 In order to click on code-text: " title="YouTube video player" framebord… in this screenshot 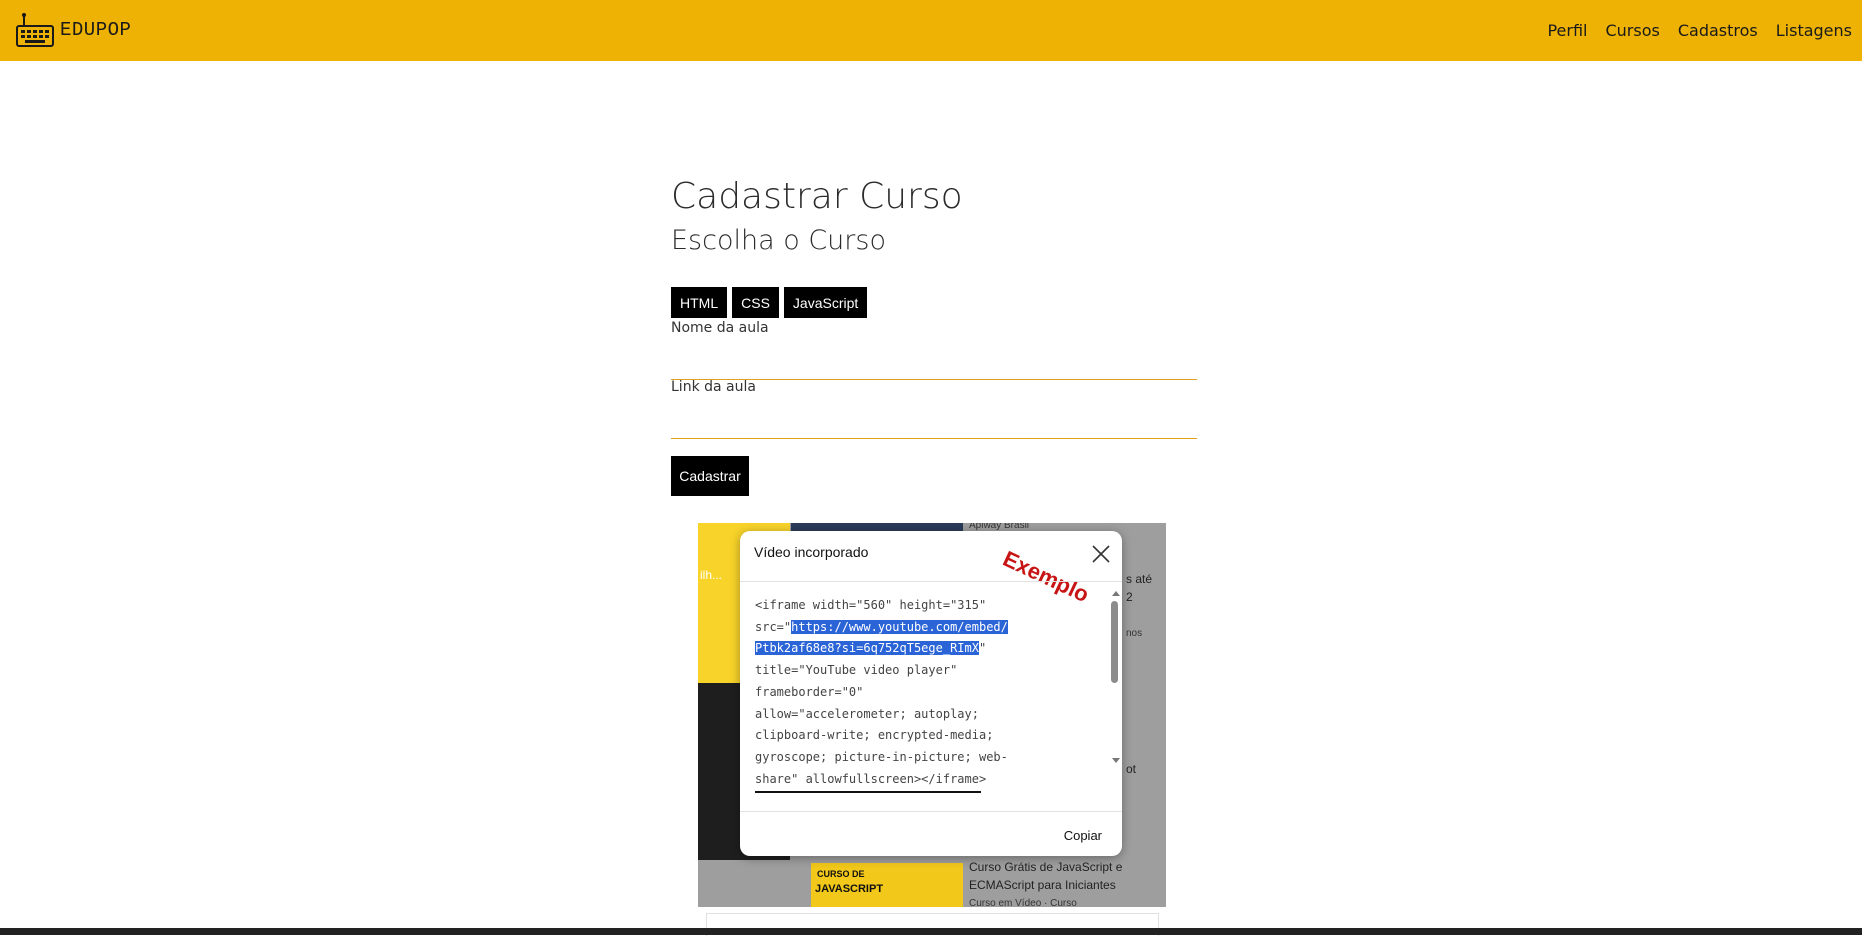, I will do `click(881, 713)`.